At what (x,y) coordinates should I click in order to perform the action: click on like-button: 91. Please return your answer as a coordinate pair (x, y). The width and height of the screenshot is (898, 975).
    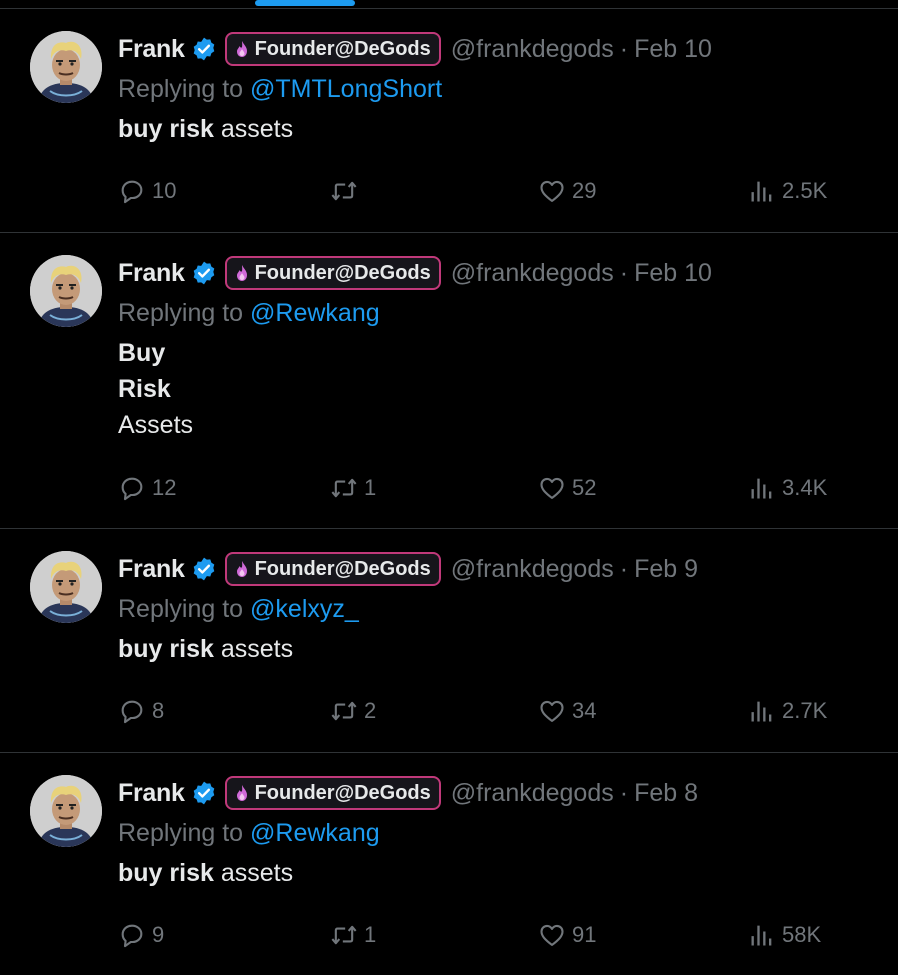
    Looking at the image, I should click on (567, 935).